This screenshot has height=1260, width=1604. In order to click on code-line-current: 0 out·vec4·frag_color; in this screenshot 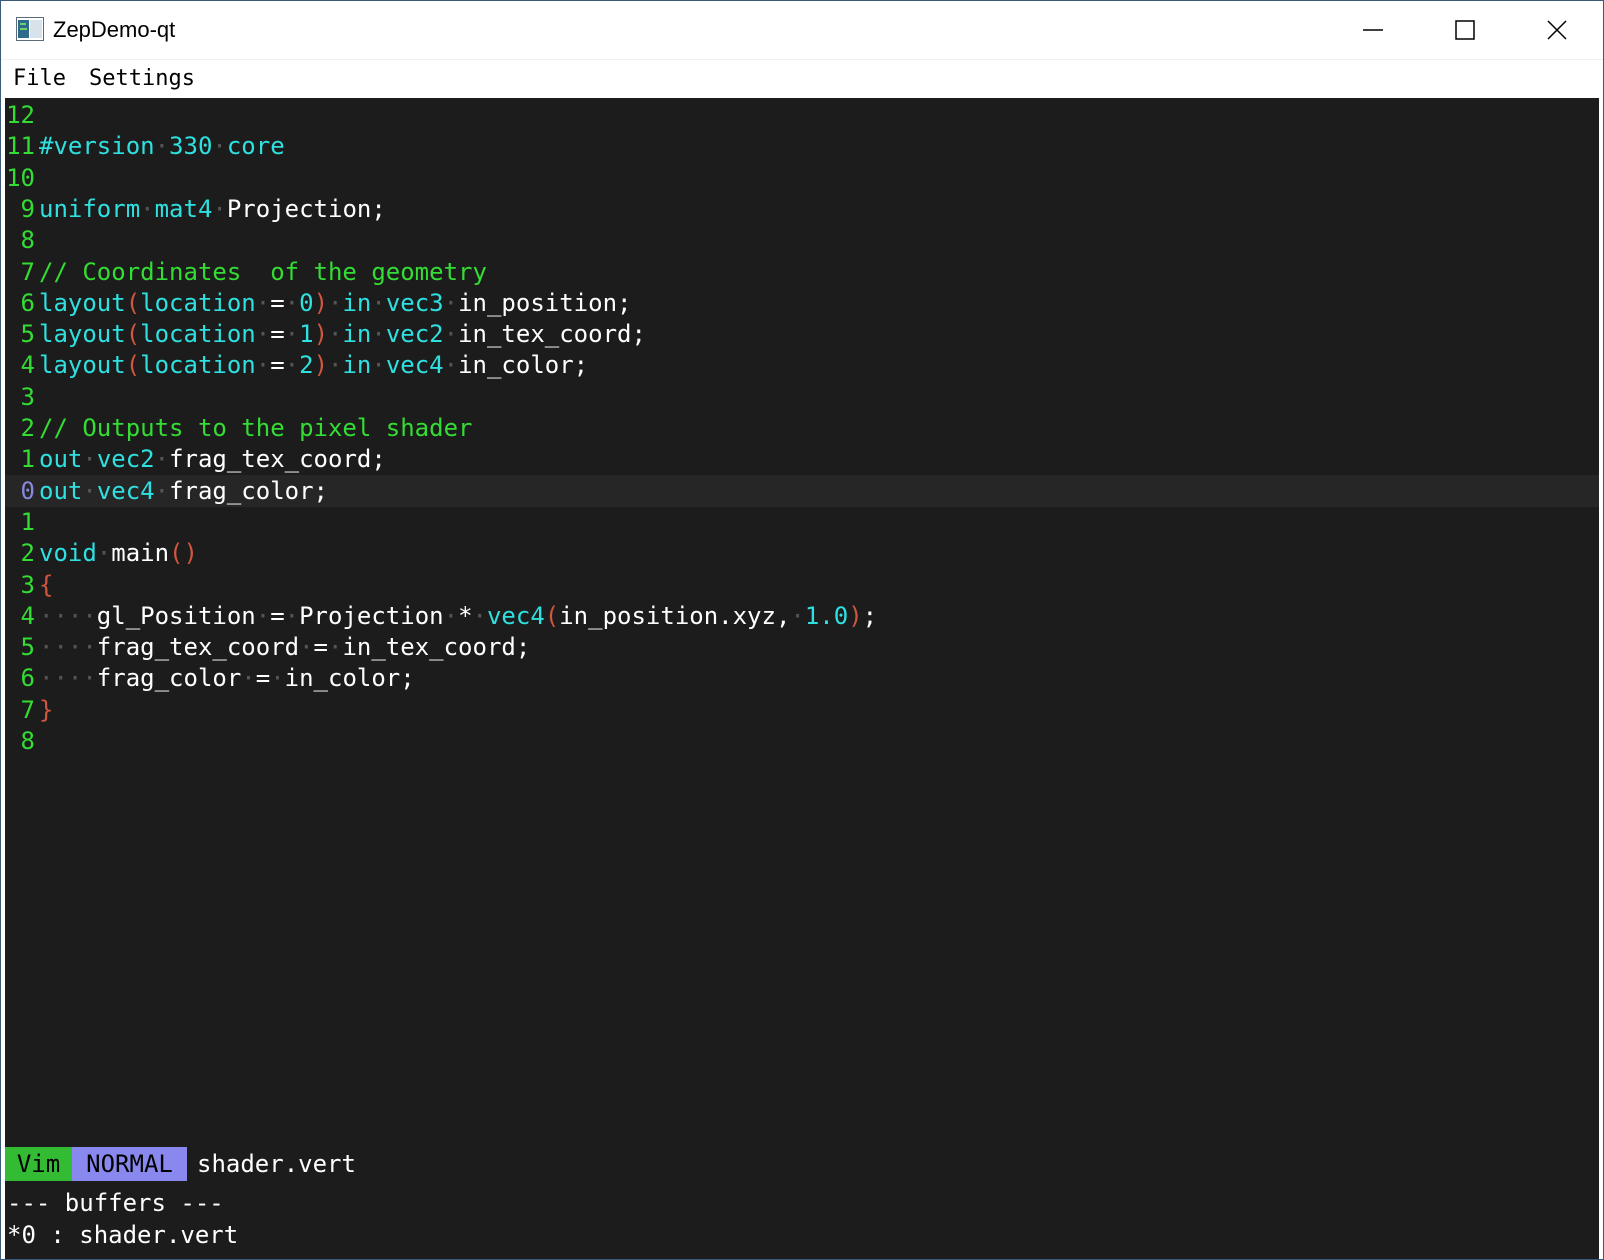, I will do `click(802, 490)`.